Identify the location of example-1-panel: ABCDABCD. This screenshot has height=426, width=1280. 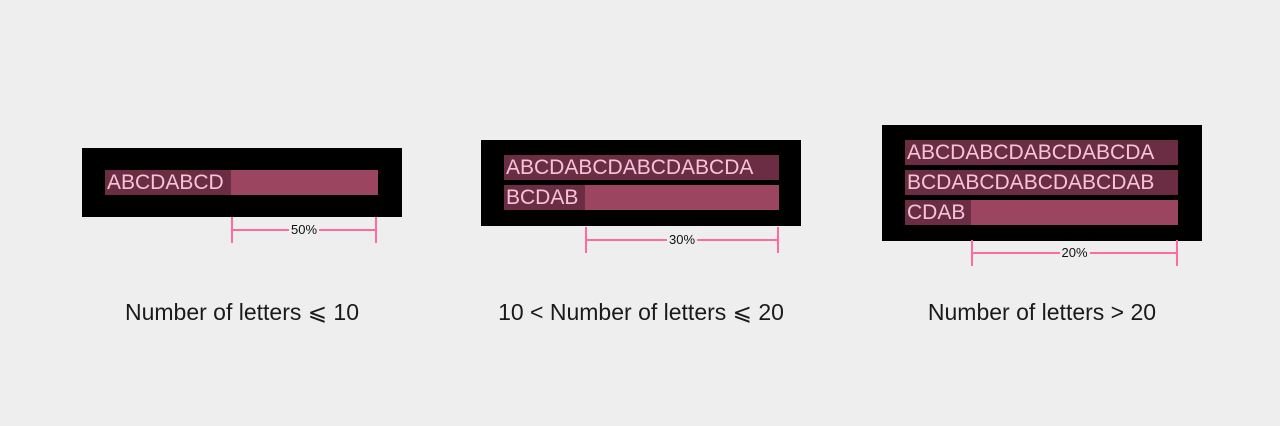
(242, 182).